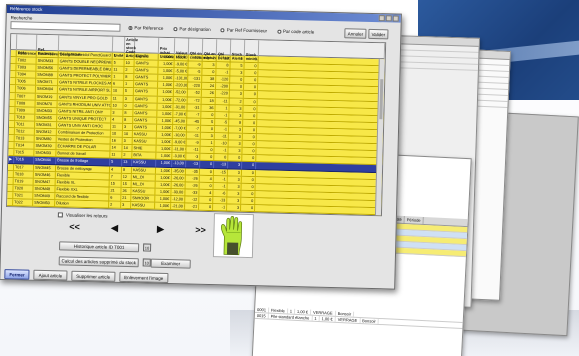 The image size is (579, 356). What do you see at coordinates (179, 142) in the screenshot?
I see `table-cell: -9,00 €` at bounding box center [179, 142].